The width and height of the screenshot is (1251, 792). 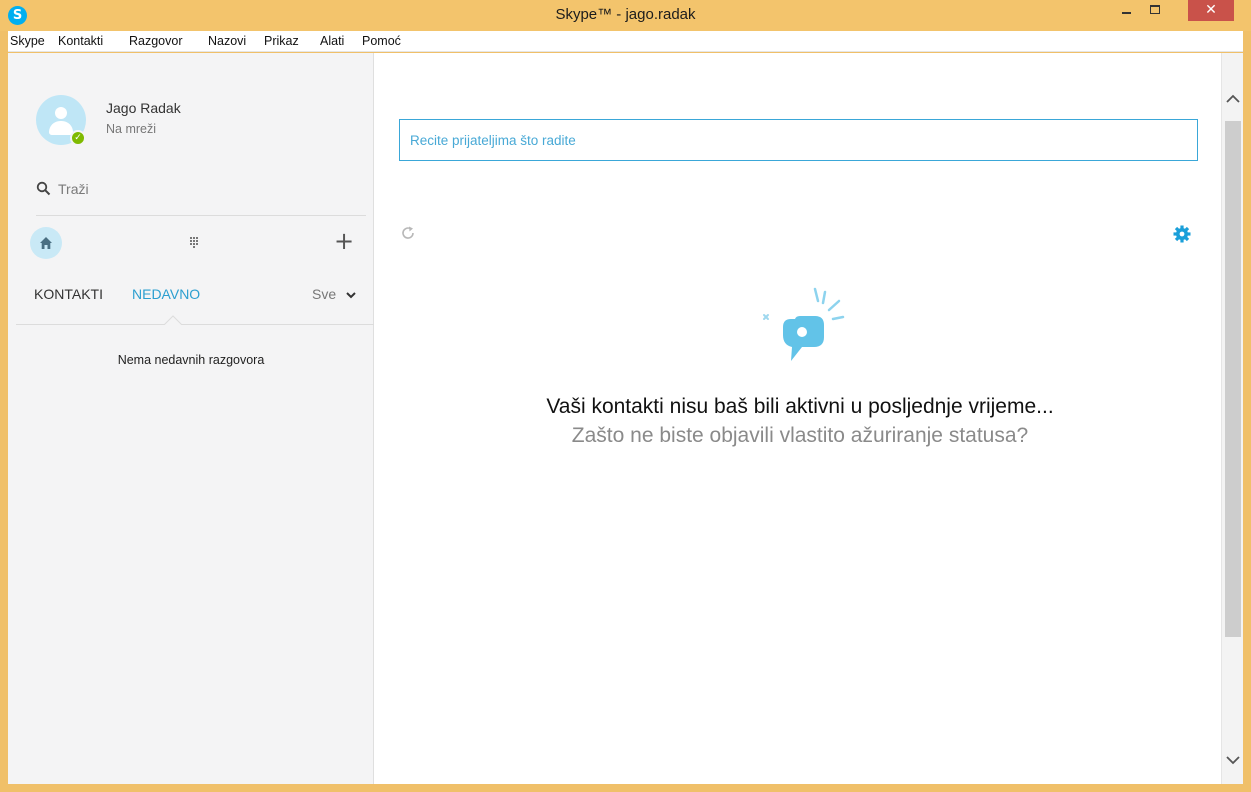 What do you see at coordinates (43, 188) in the screenshot?
I see `search-icon` at bounding box center [43, 188].